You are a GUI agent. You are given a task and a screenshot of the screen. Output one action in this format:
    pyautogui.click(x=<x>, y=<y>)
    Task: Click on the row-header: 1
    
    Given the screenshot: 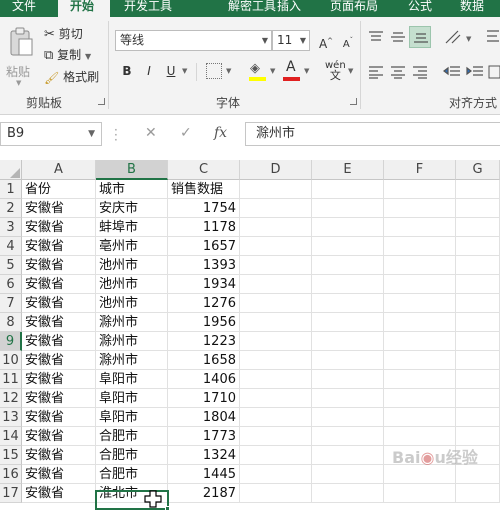 What is the action you would take?
    pyautogui.click(x=11, y=189)
    